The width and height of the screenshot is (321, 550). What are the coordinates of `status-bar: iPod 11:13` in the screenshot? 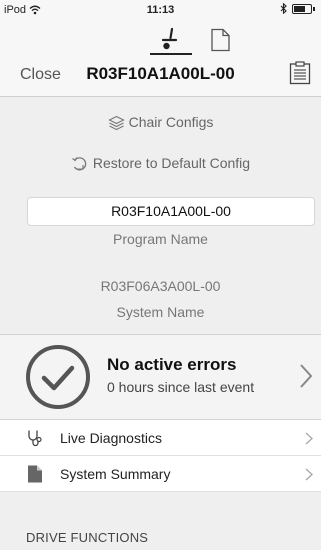 It's located at (160, 10).